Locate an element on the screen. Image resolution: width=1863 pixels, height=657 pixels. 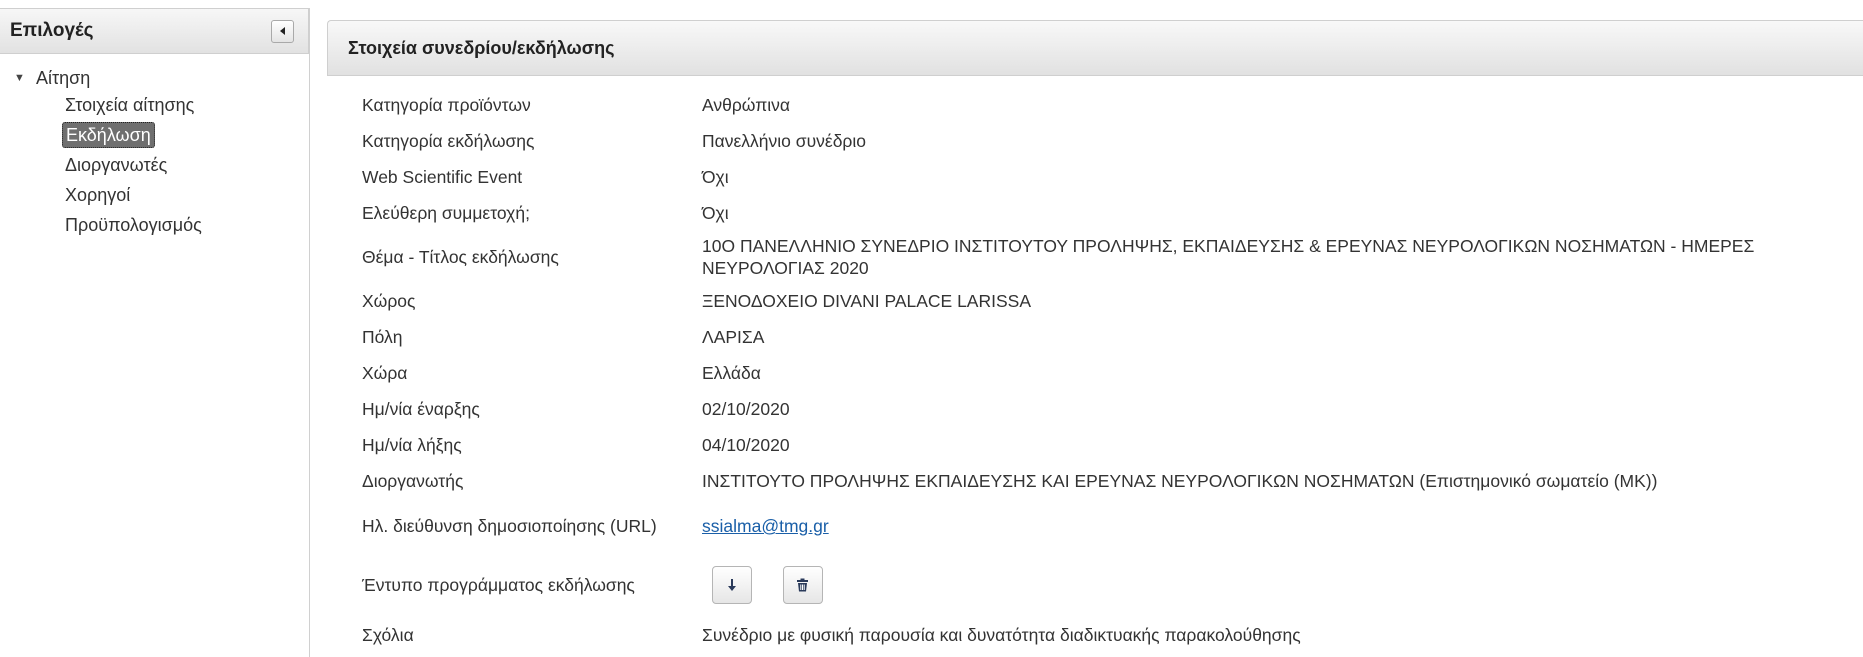
field-label: Σχόλια is located at coordinates (388, 635).